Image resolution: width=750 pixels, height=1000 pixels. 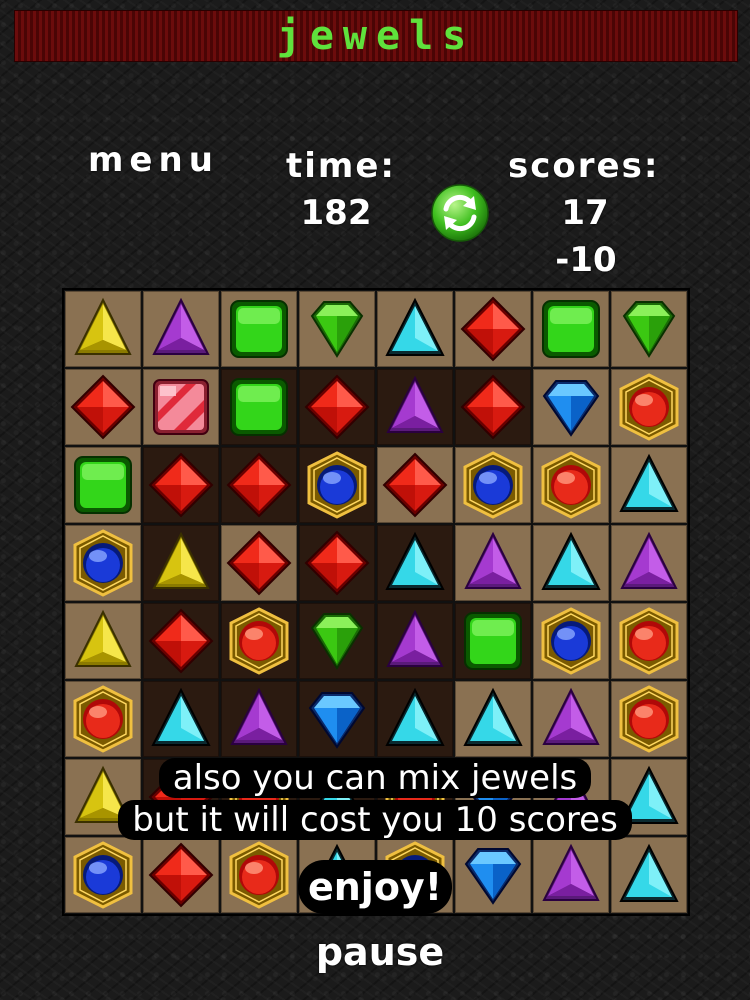 What do you see at coordinates (584, 166) in the screenshot?
I see `score-label: scores:` at bounding box center [584, 166].